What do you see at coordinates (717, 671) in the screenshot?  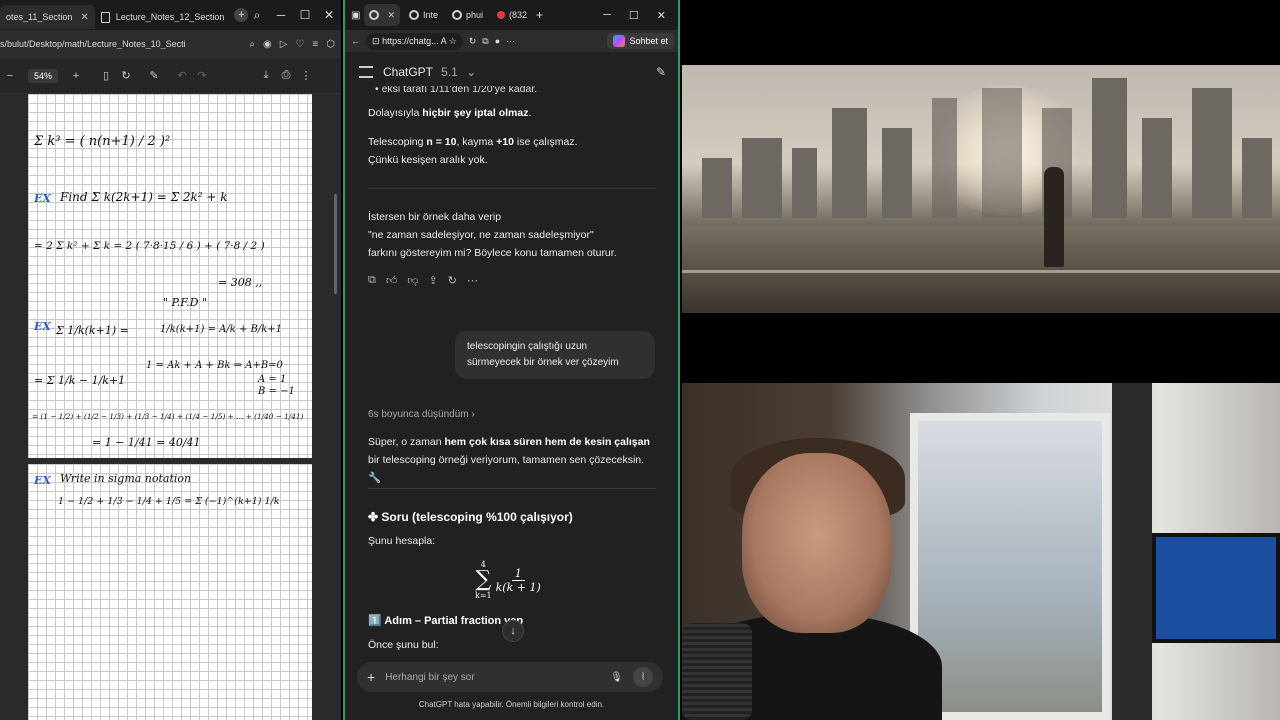 I see `microphone` at bounding box center [717, 671].